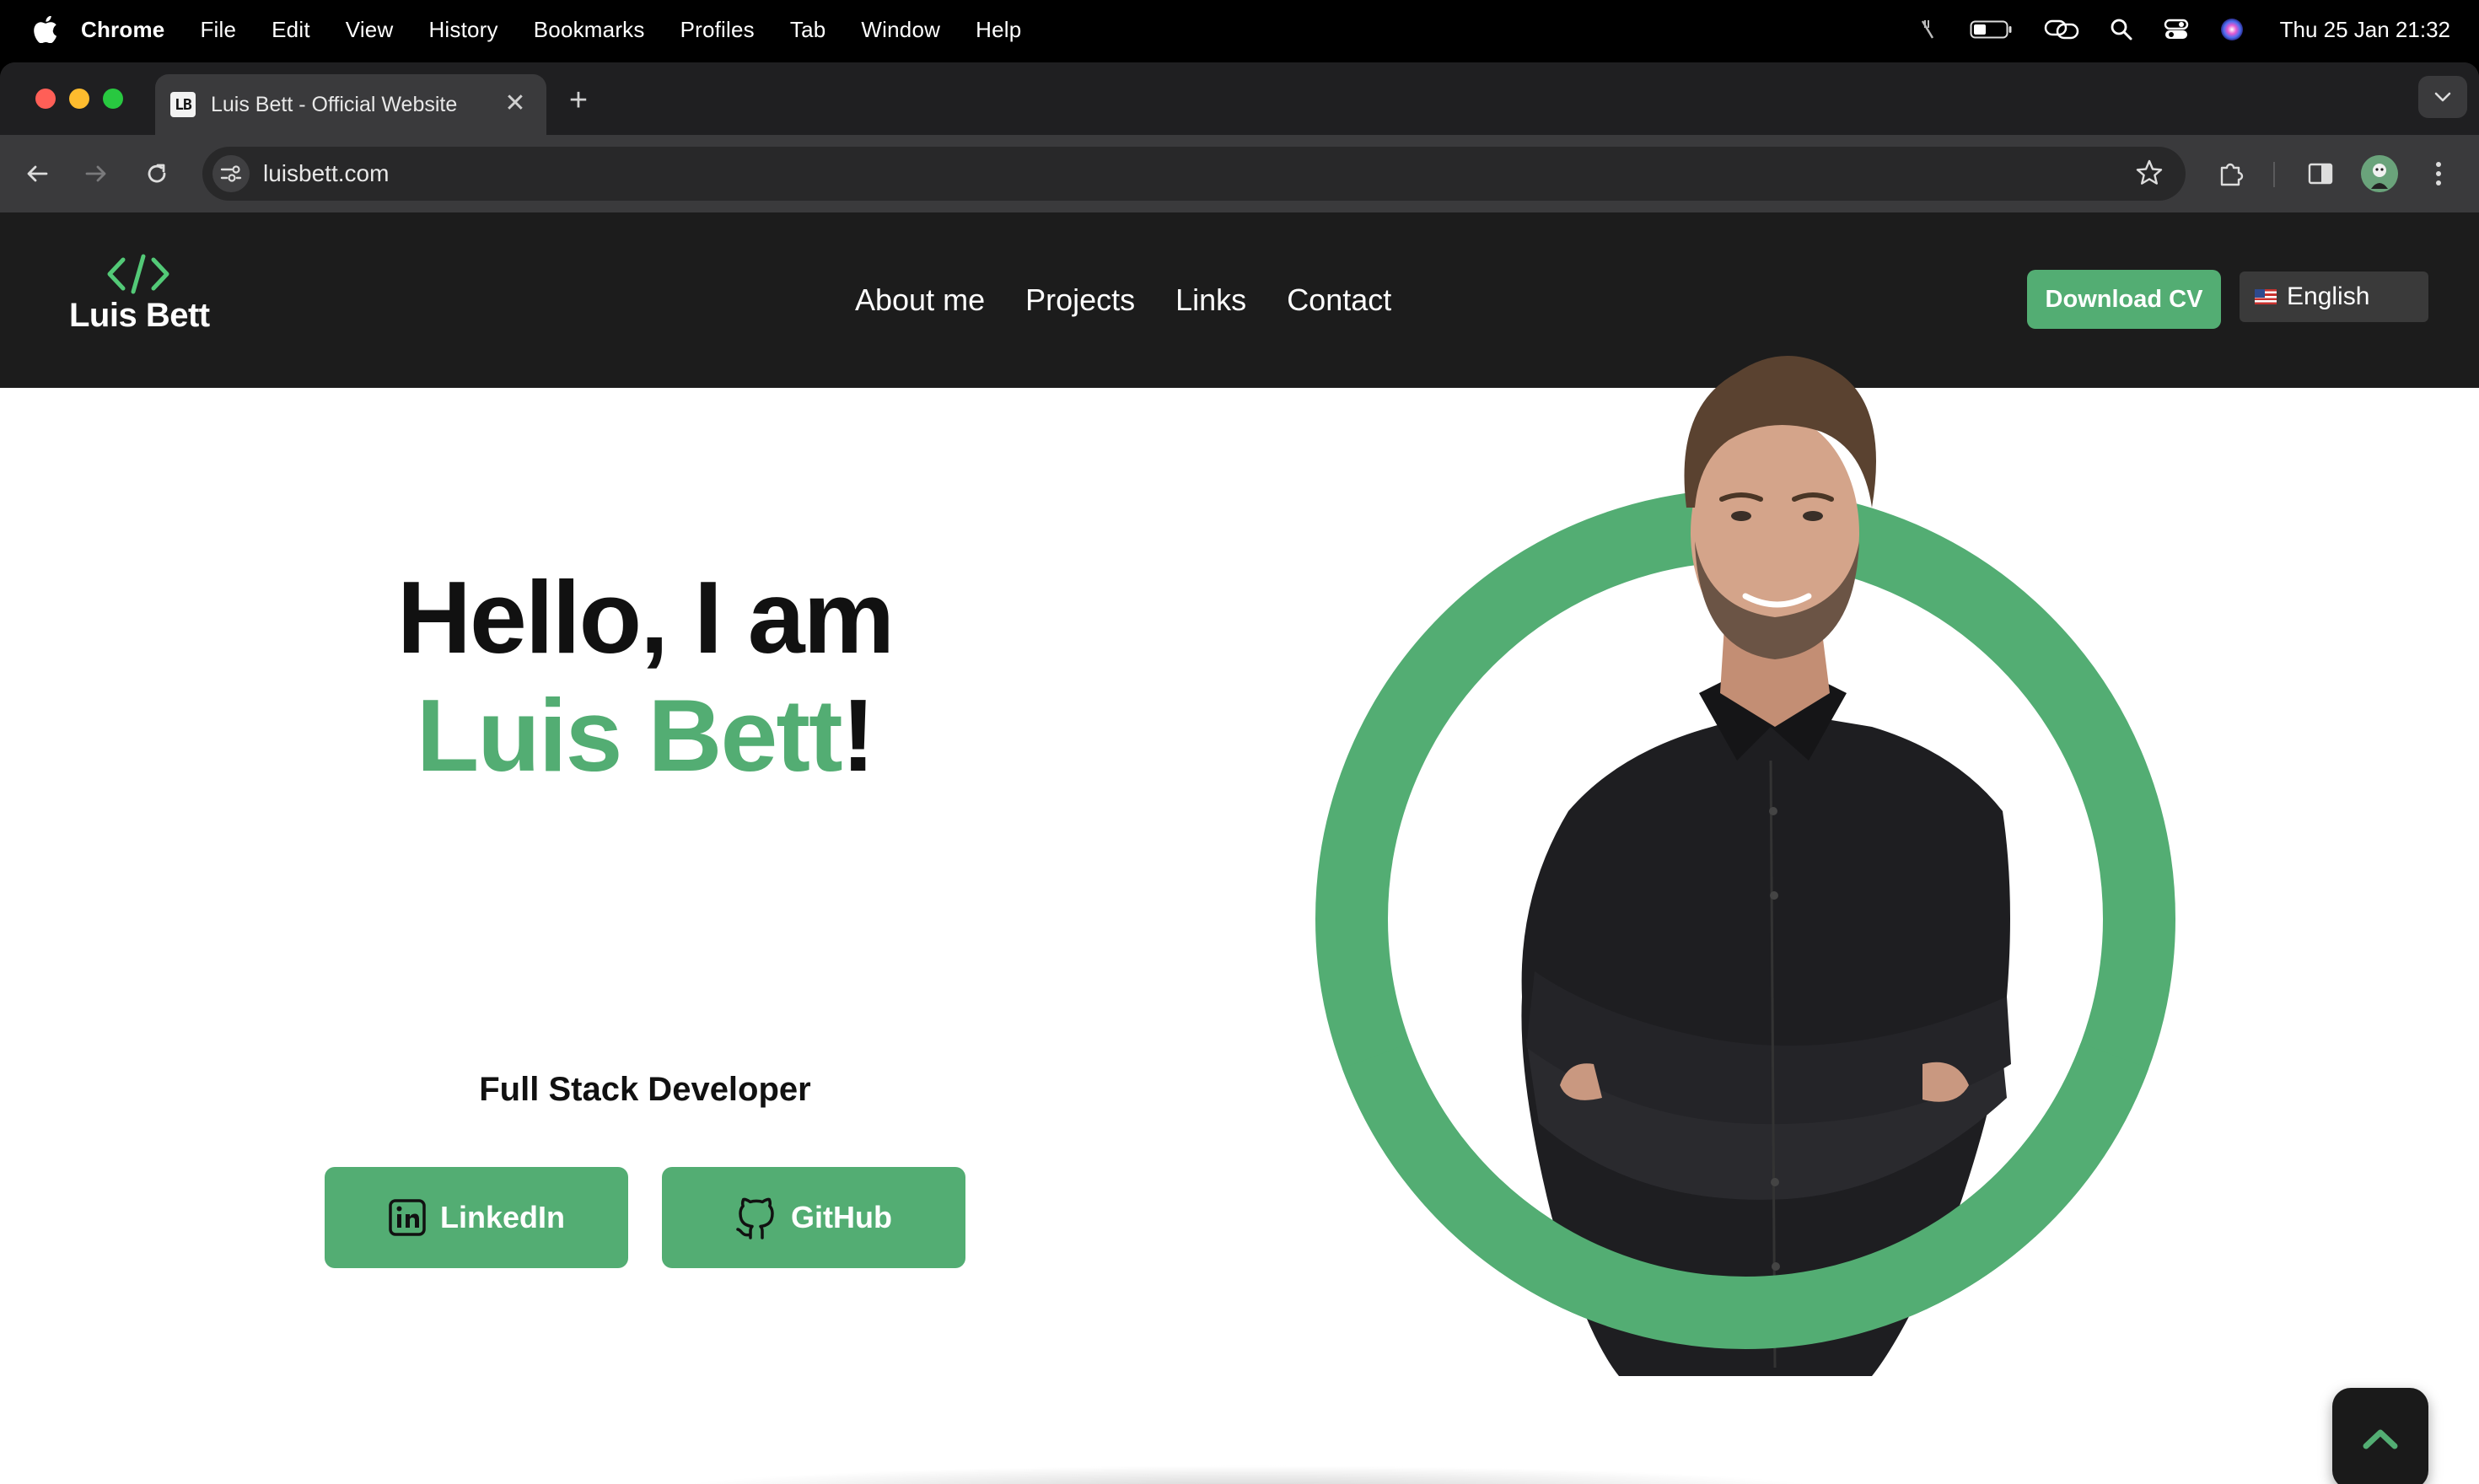 This screenshot has width=2479, height=1484. I want to click on site-info-icon, so click(231, 173).